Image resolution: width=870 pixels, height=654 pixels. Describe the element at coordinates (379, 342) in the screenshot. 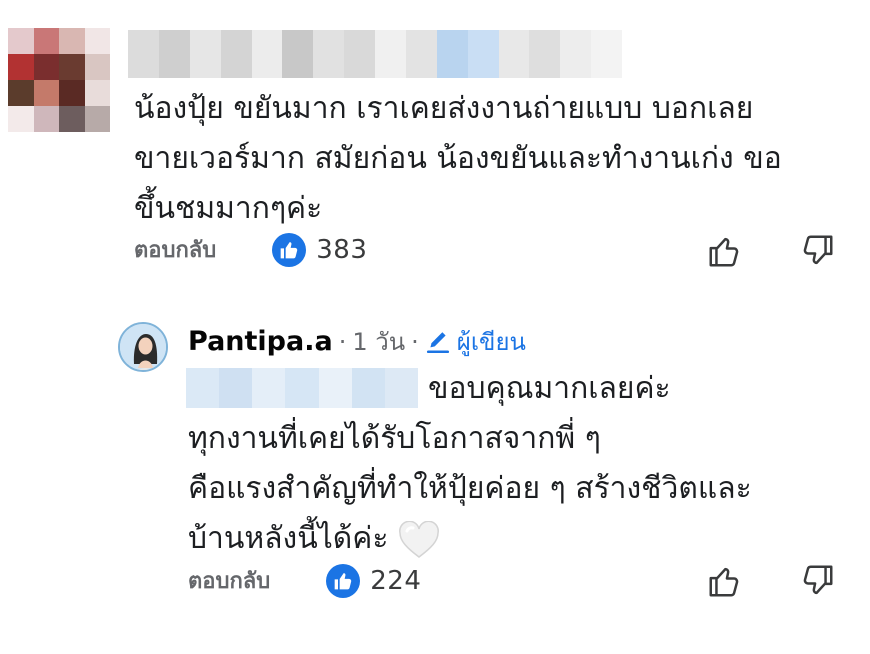

I see `reply-time: 1 วัน` at that location.